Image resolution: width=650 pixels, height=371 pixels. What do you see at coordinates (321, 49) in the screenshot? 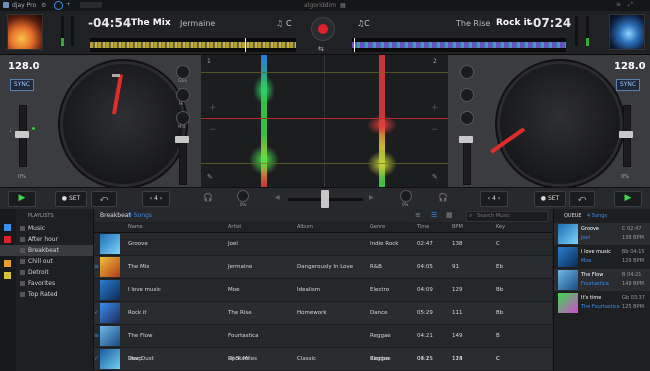
I see `swap-decks-icon: ⇆` at bounding box center [321, 49].